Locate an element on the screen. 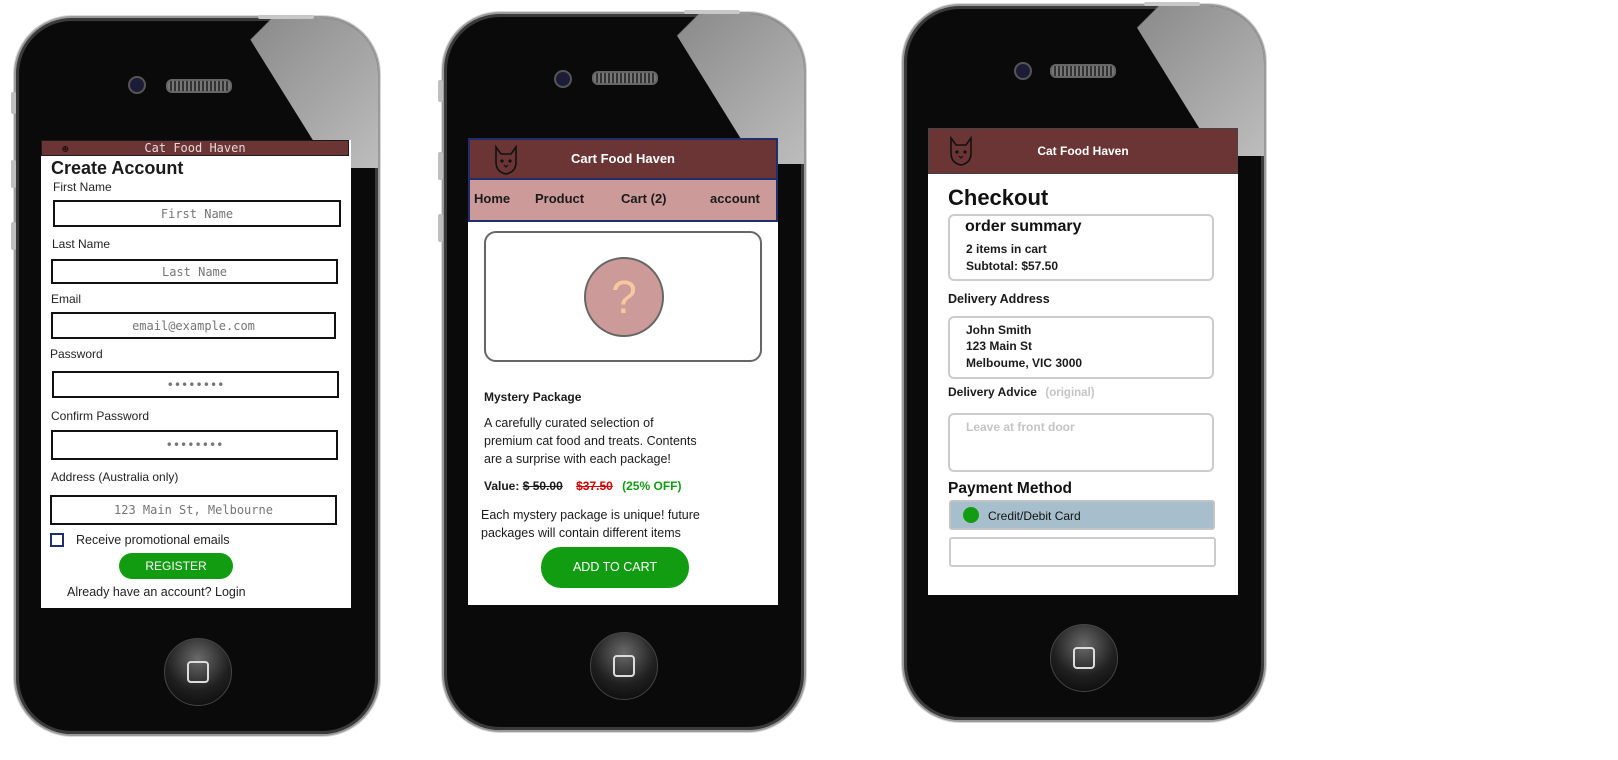 The width and height of the screenshot is (1618, 760). product-image-card: ? is located at coordinates (623, 296).